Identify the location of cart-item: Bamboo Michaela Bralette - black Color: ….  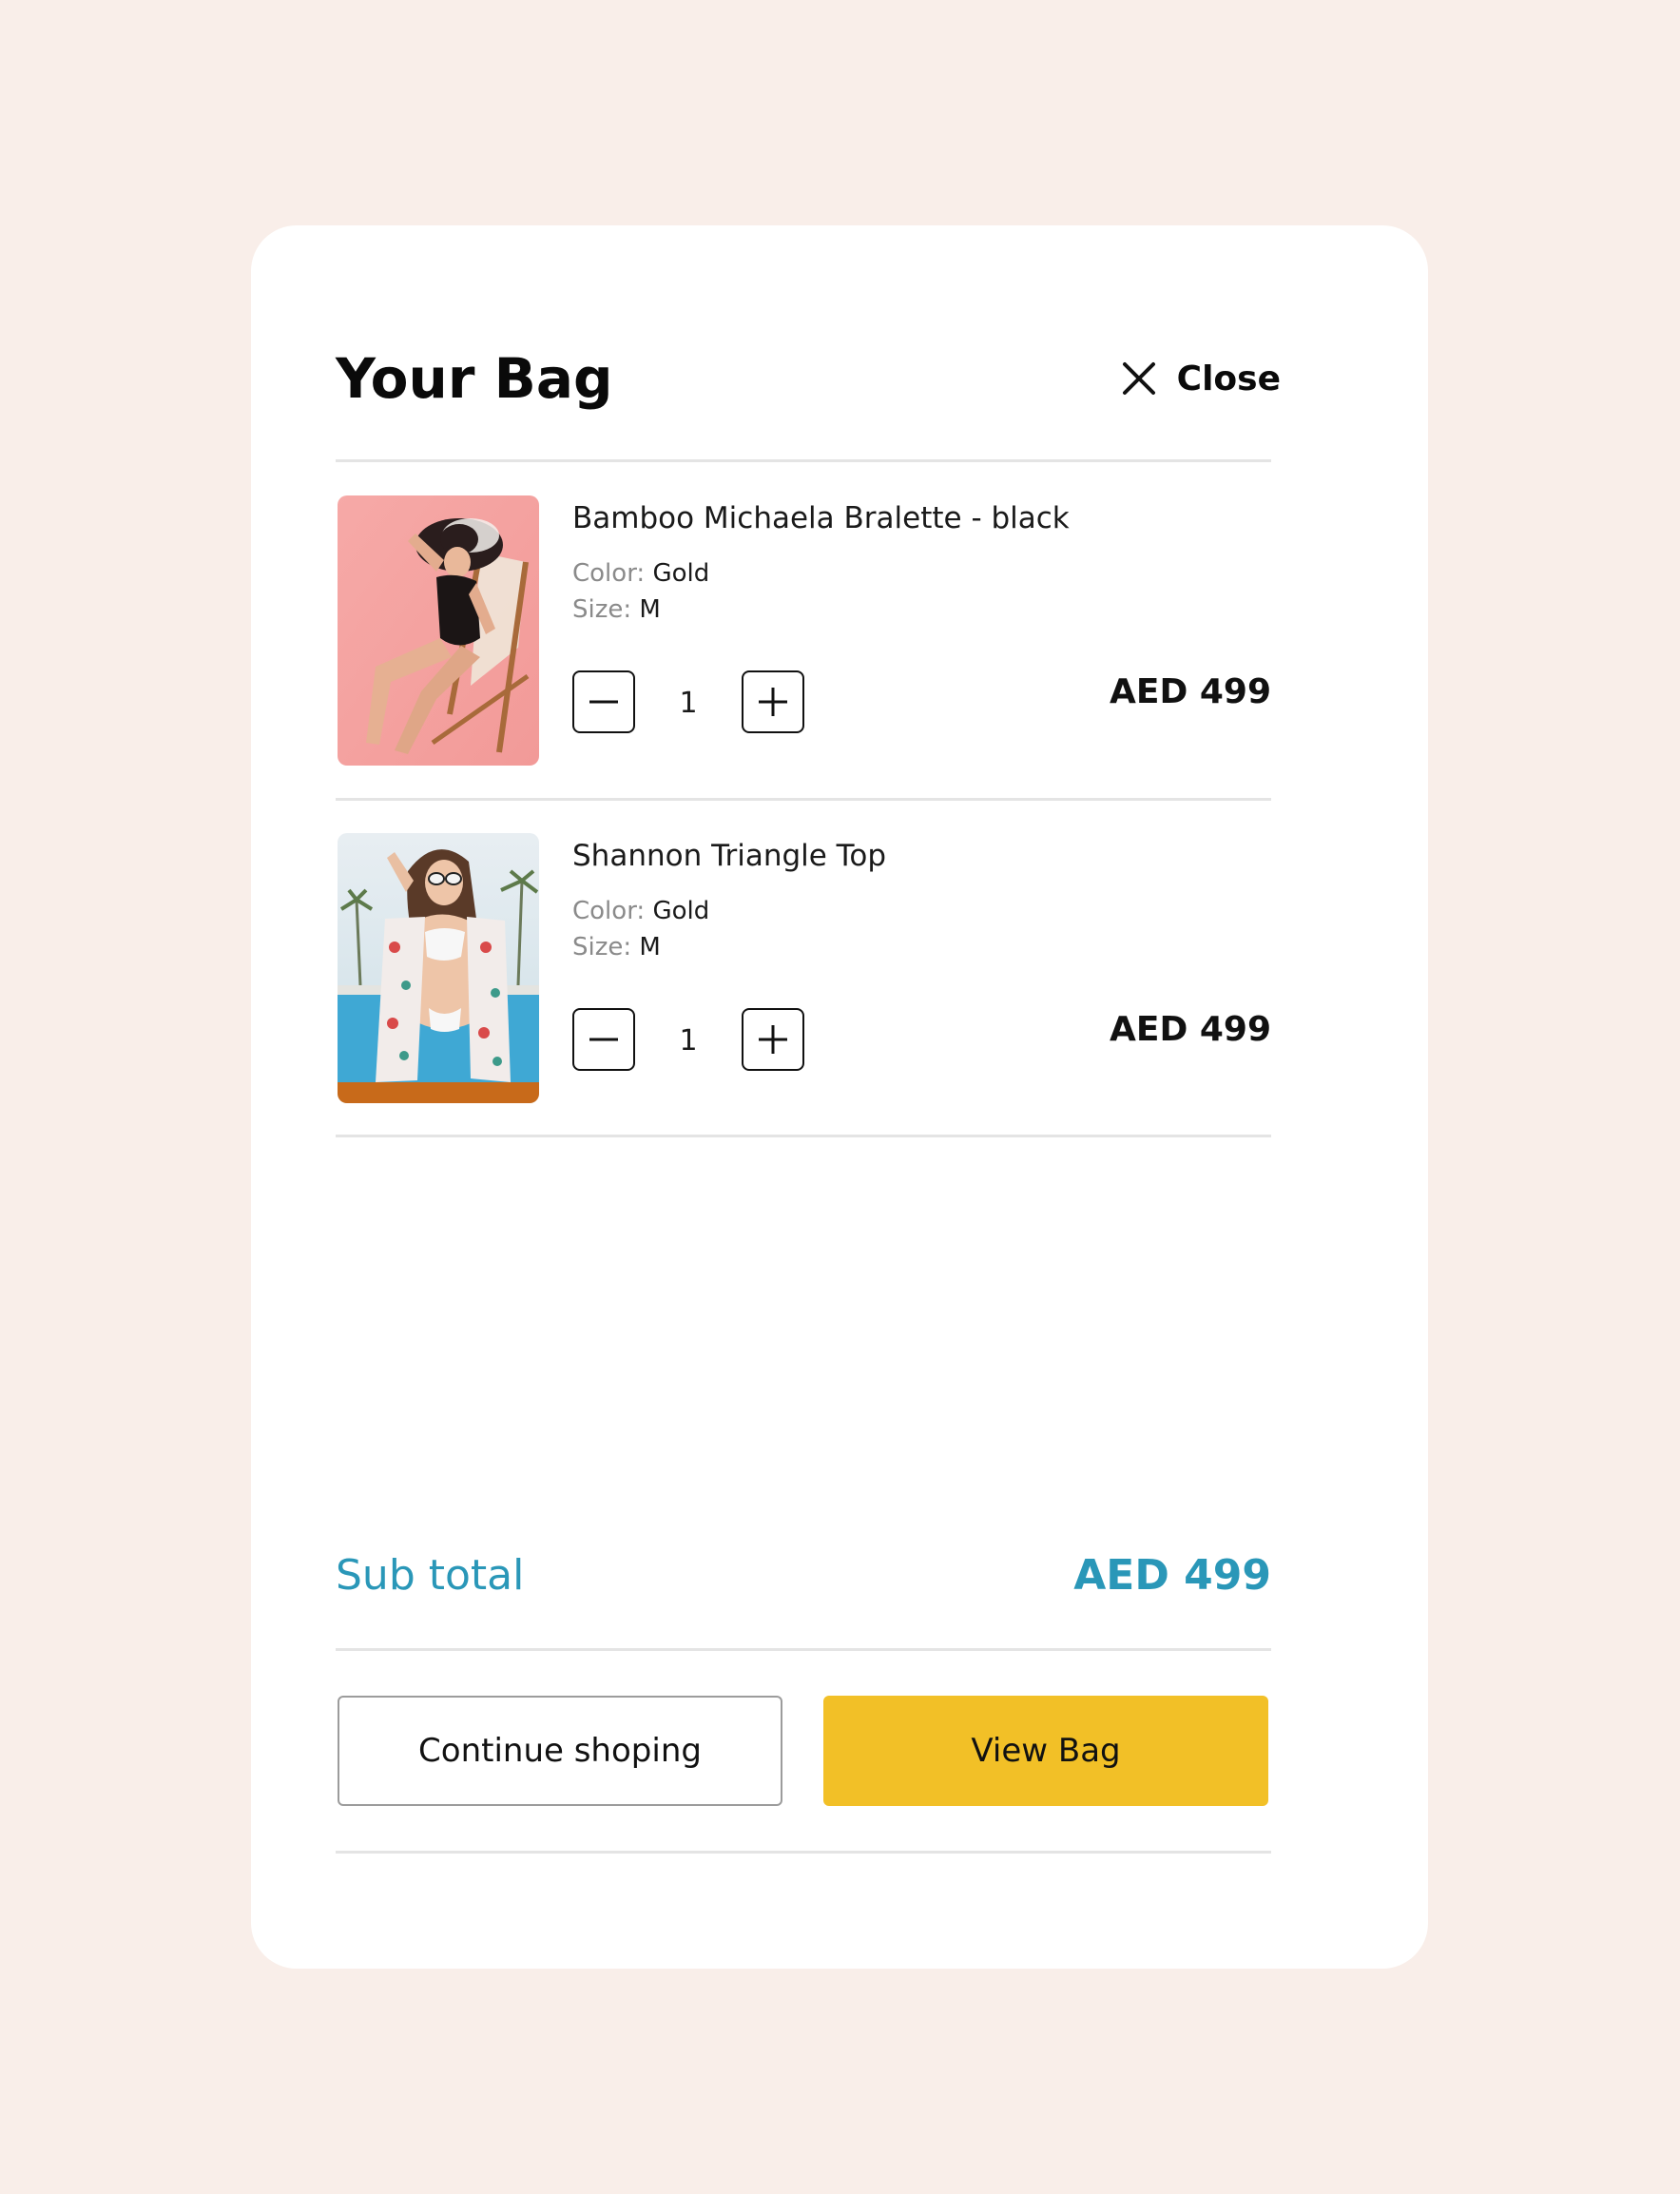
(803, 630).